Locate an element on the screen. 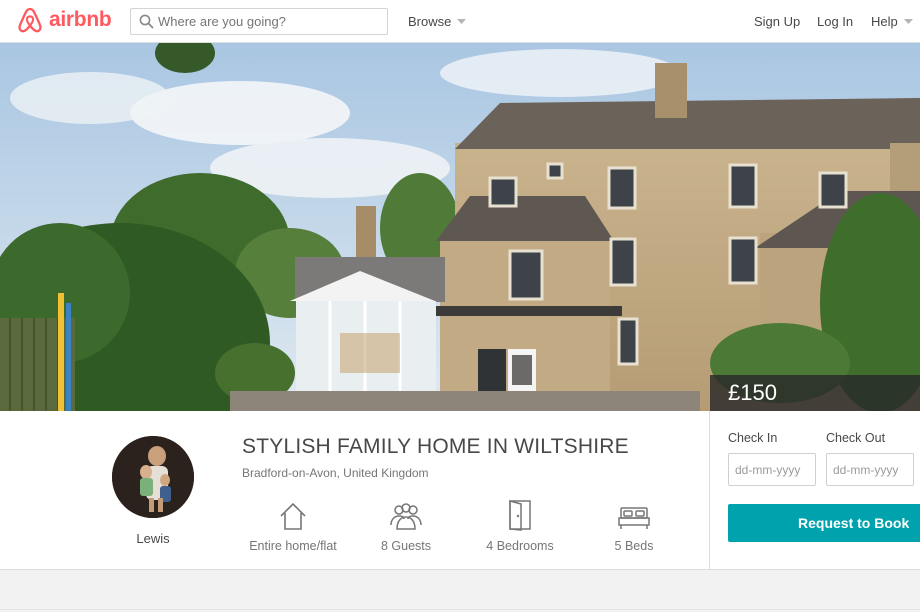 This screenshot has width=920, height=612. signup-link: Sign Up is located at coordinates (777, 21).